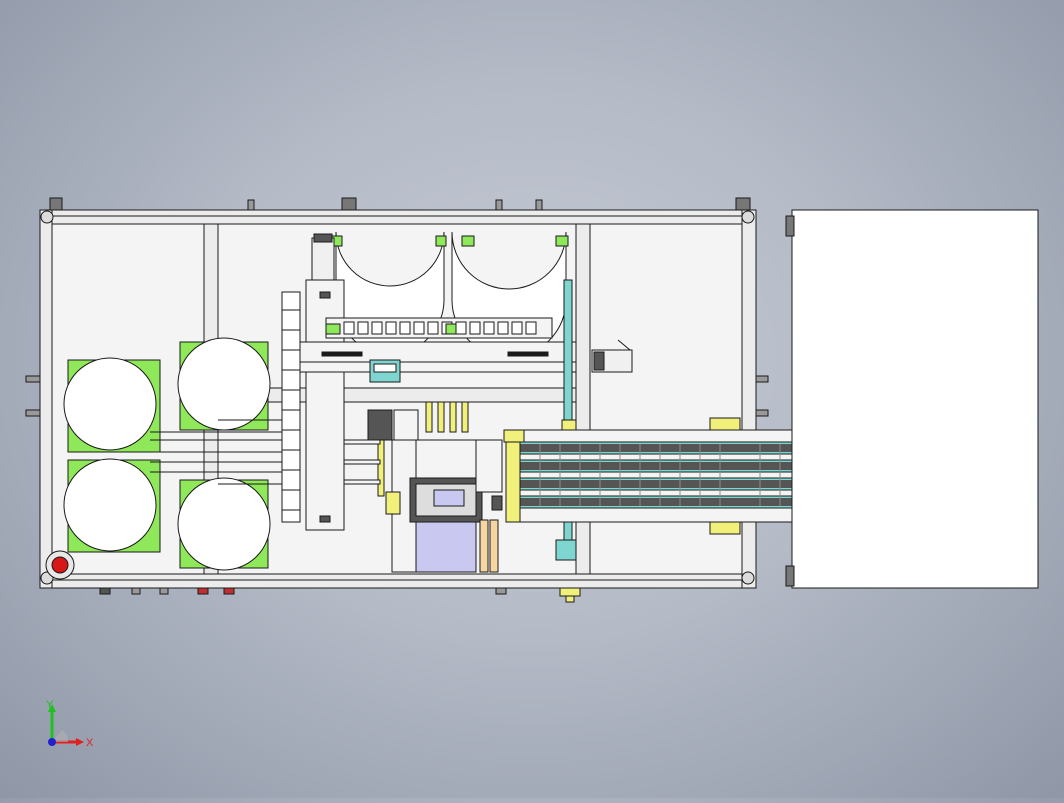 The width and height of the screenshot is (1064, 803). I want to click on gripper-head, so click(380, 425).